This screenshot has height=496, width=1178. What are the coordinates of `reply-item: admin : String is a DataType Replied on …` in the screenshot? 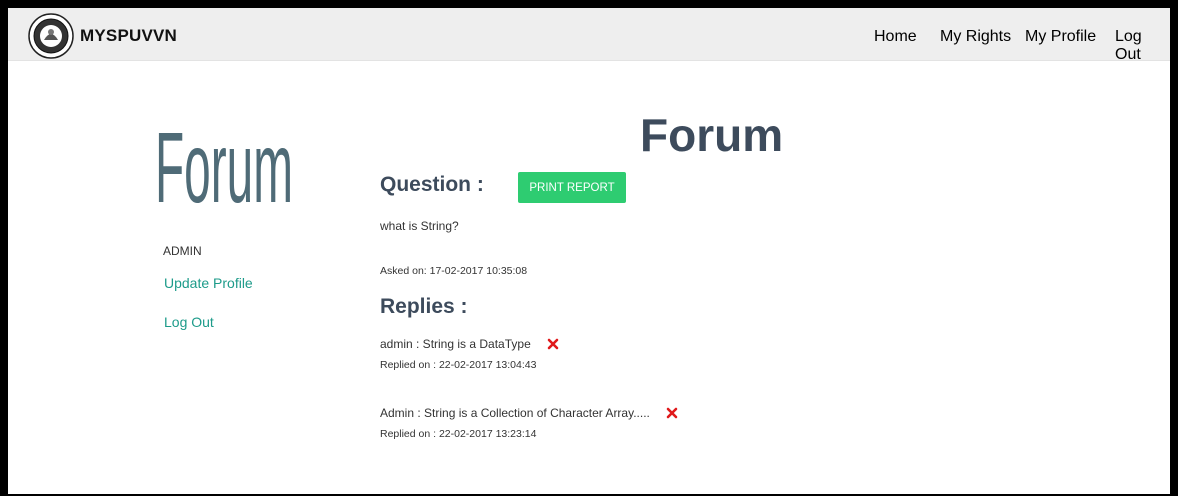 It's located at (469, 353).